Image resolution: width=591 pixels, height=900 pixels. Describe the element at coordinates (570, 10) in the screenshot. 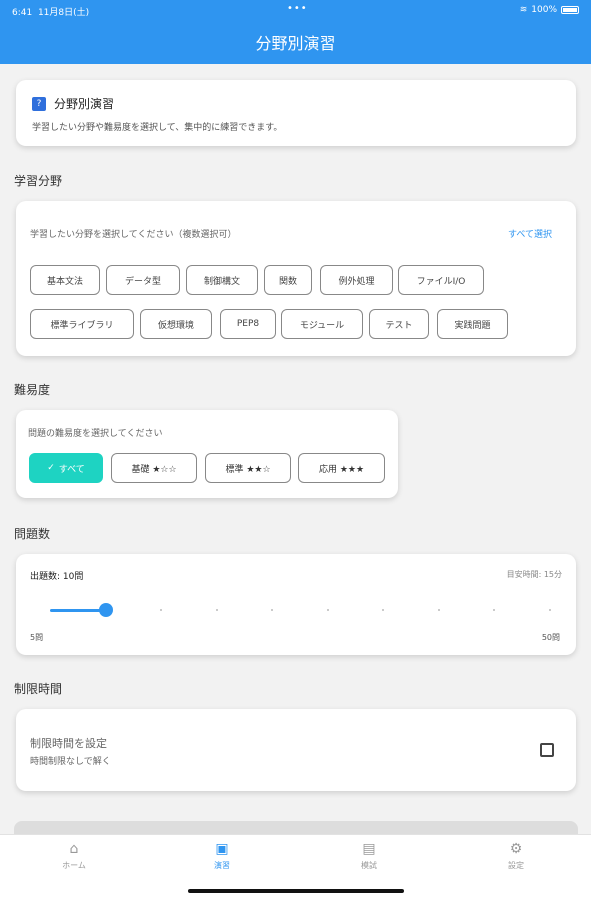

I see `battery-icon` at that location.